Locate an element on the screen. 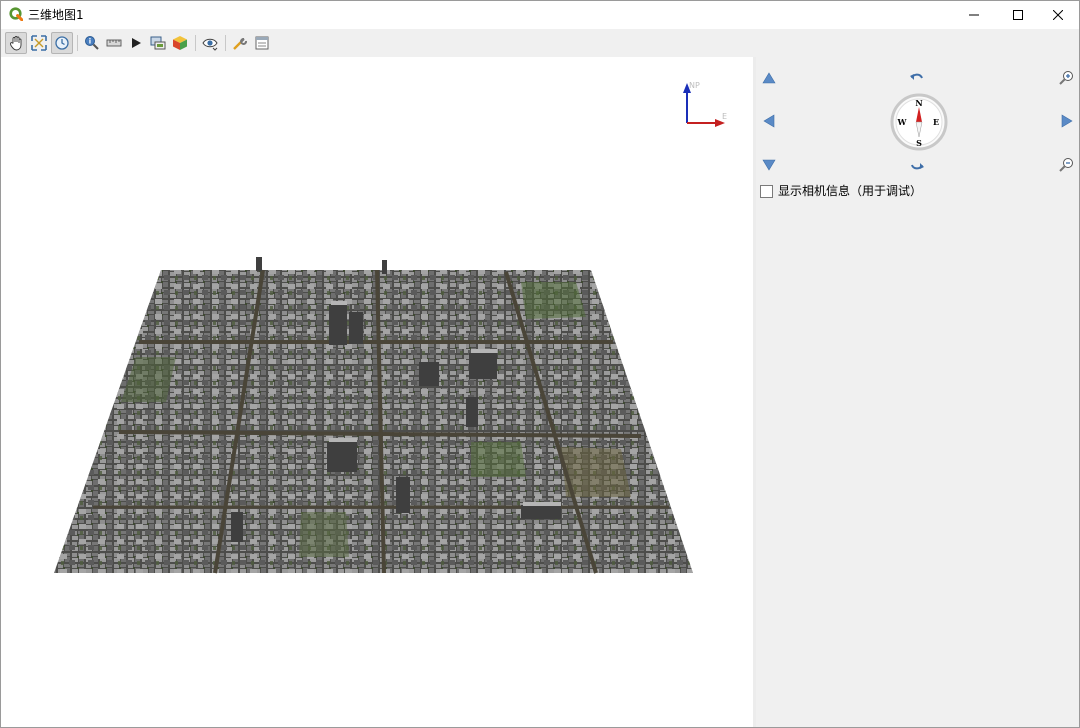 This screenshot has width=1080, height=728. rotate-up-icon is located at coordinates (916, 76).